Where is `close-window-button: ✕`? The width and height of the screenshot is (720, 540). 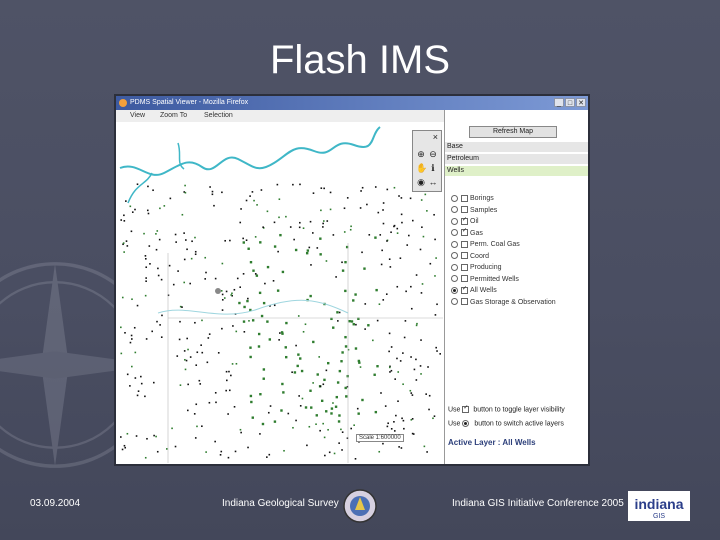
close-window-button: ✕ is located at coordinates (581, 102).